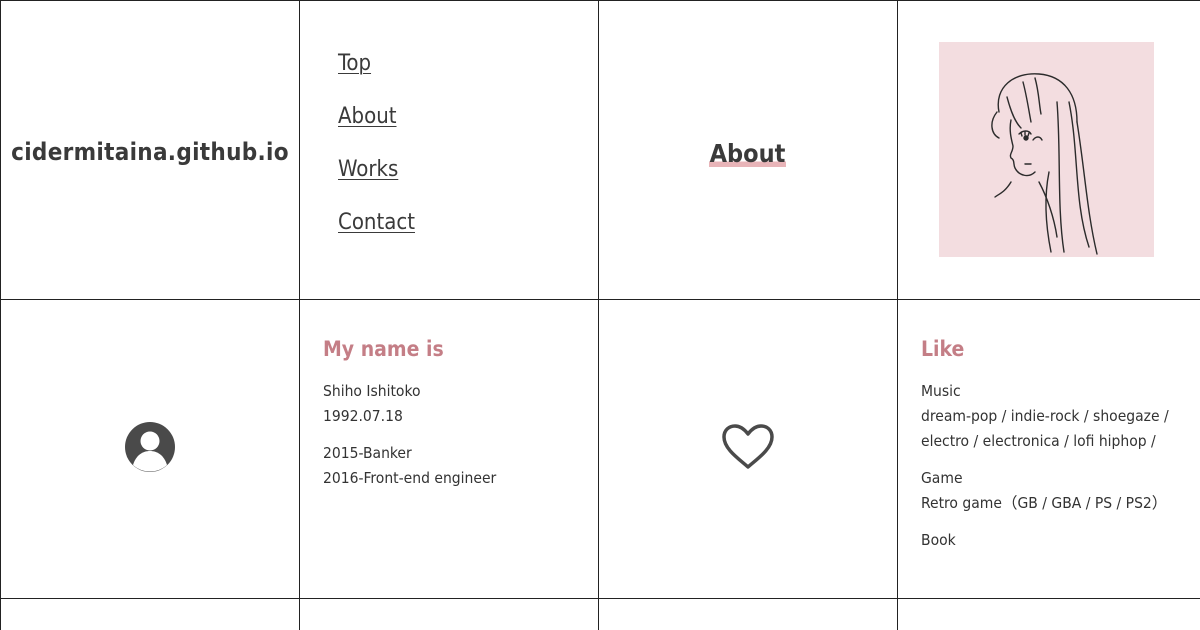 The width and height of the screenshot is (1200, 630). Describe the element at coordinates (938, 540) in the screenshot. I see `book-label: Book` at that location.